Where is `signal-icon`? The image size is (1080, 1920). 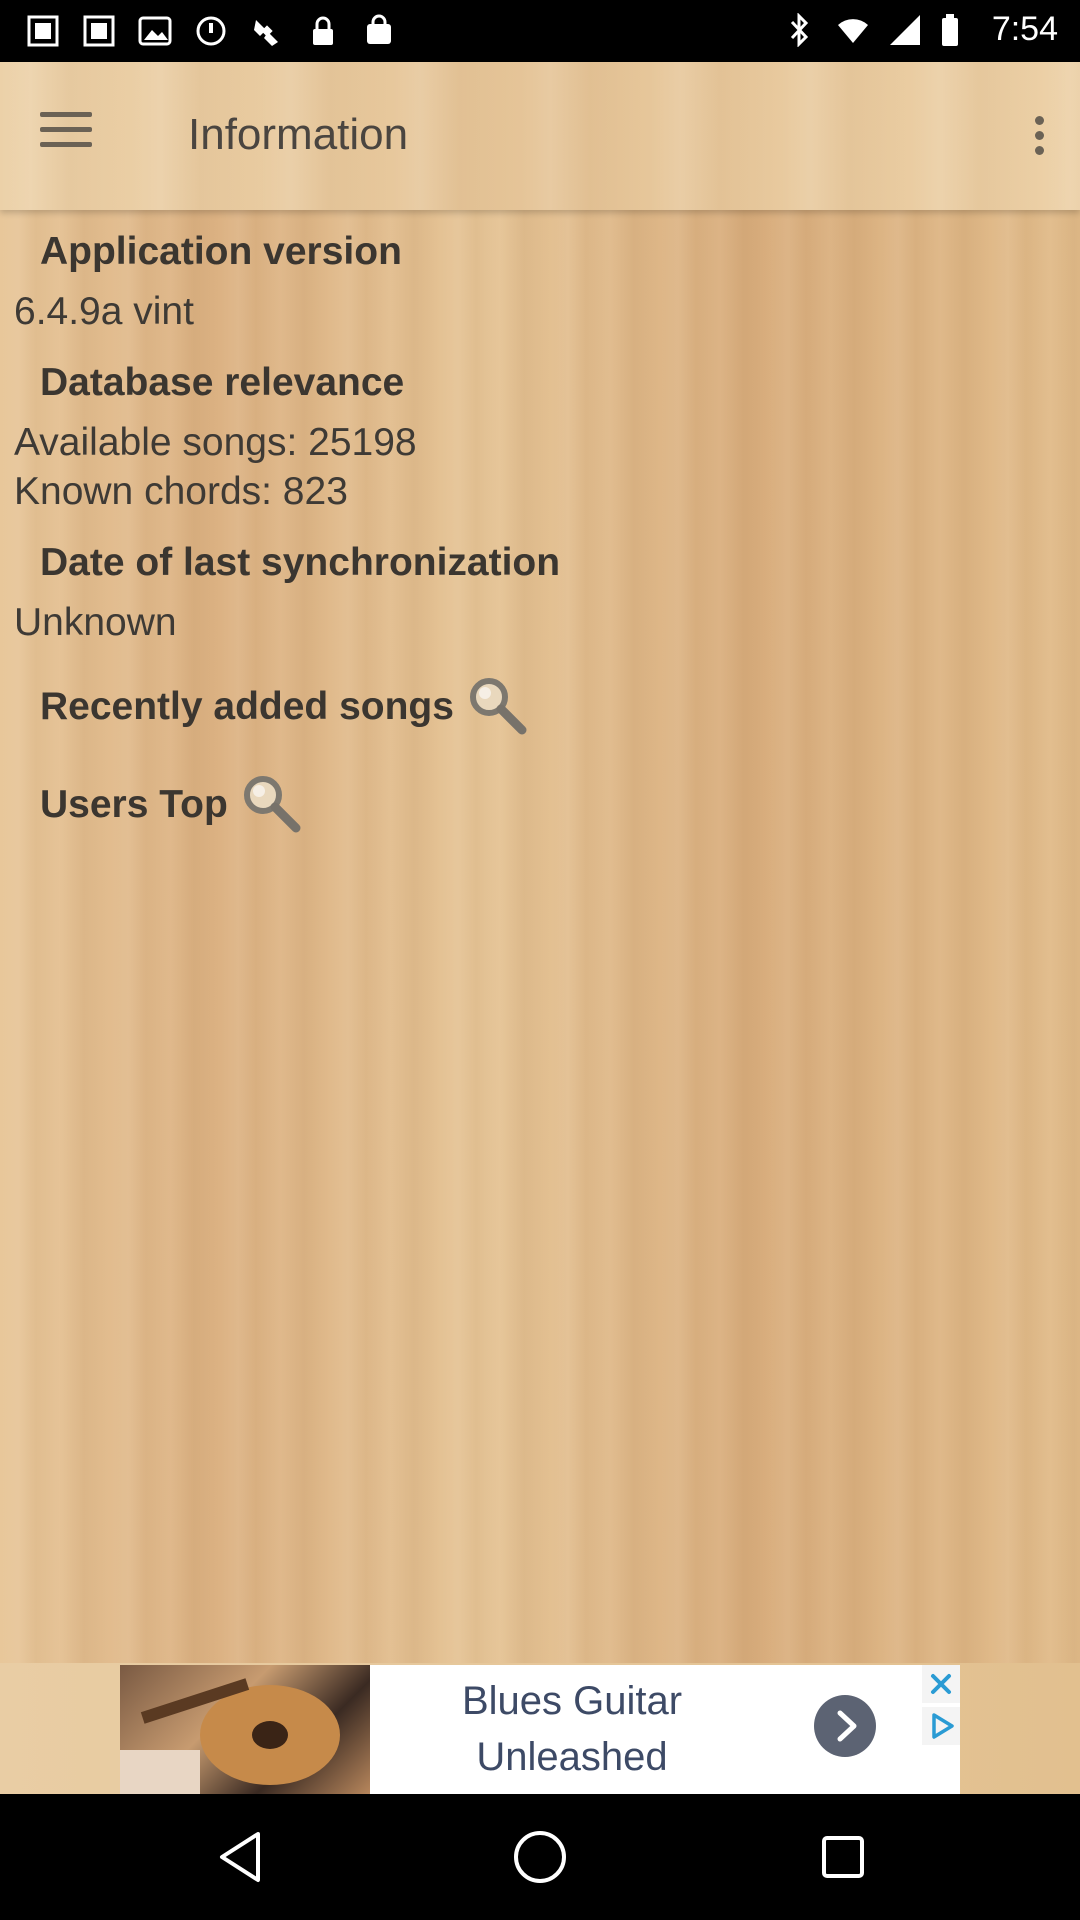 signal-icon is located at coordinates (904, 30).